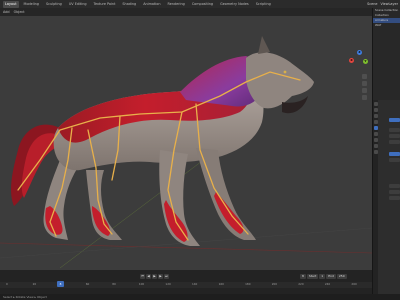 The image size is (400, 300). Describe the element at coordinates (141, 284) in the screenshot. I see `frame-tick-label: 100` at that location.